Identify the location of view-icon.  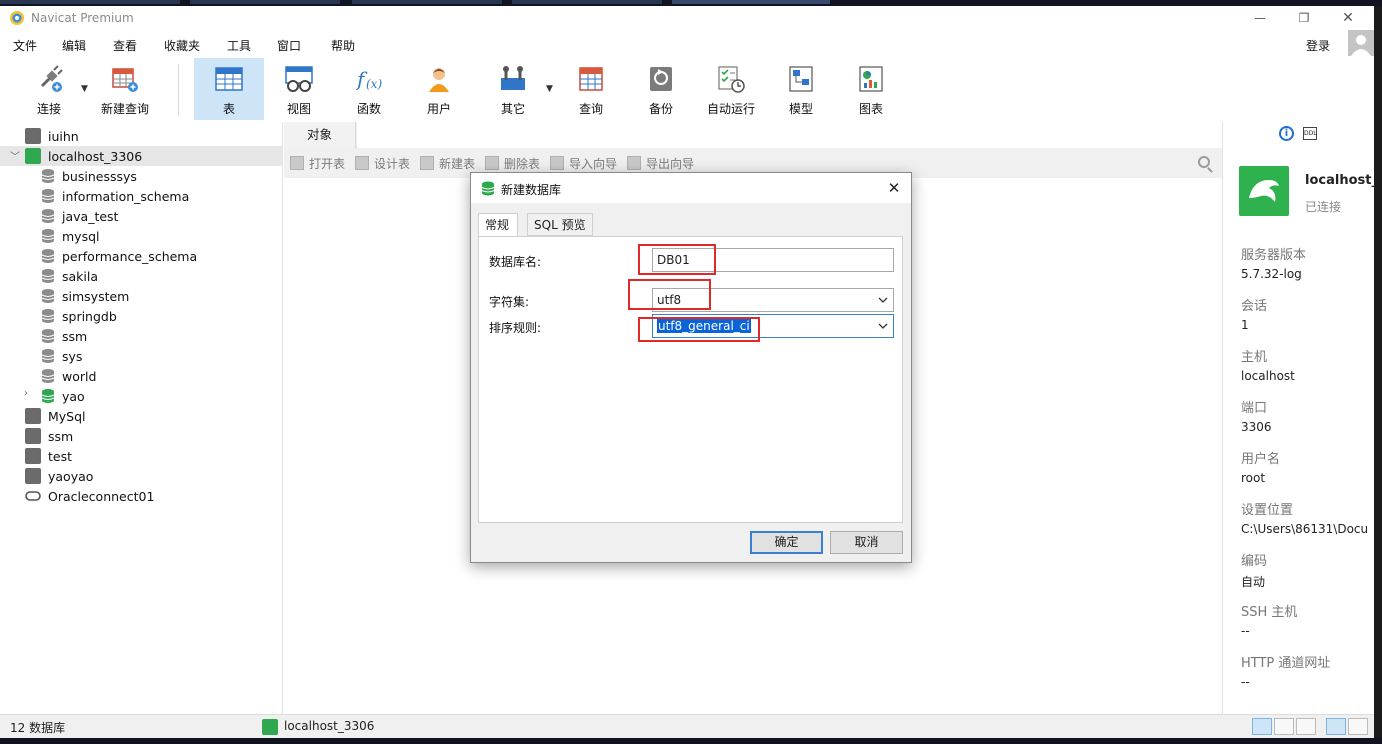
(299, 79).